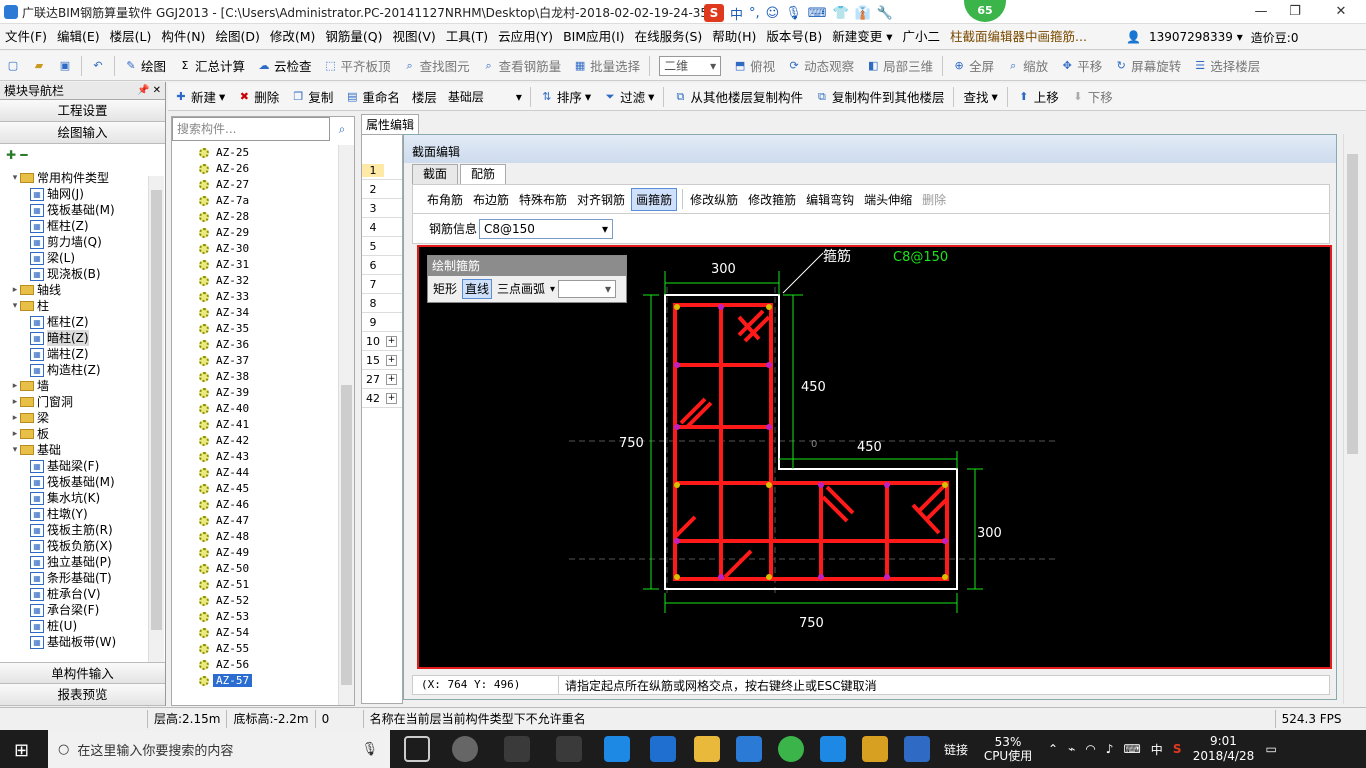 The width and height of the screenshot is (1366, 768). I want to click on component-list-item: AZ-43, so click(257, 457).